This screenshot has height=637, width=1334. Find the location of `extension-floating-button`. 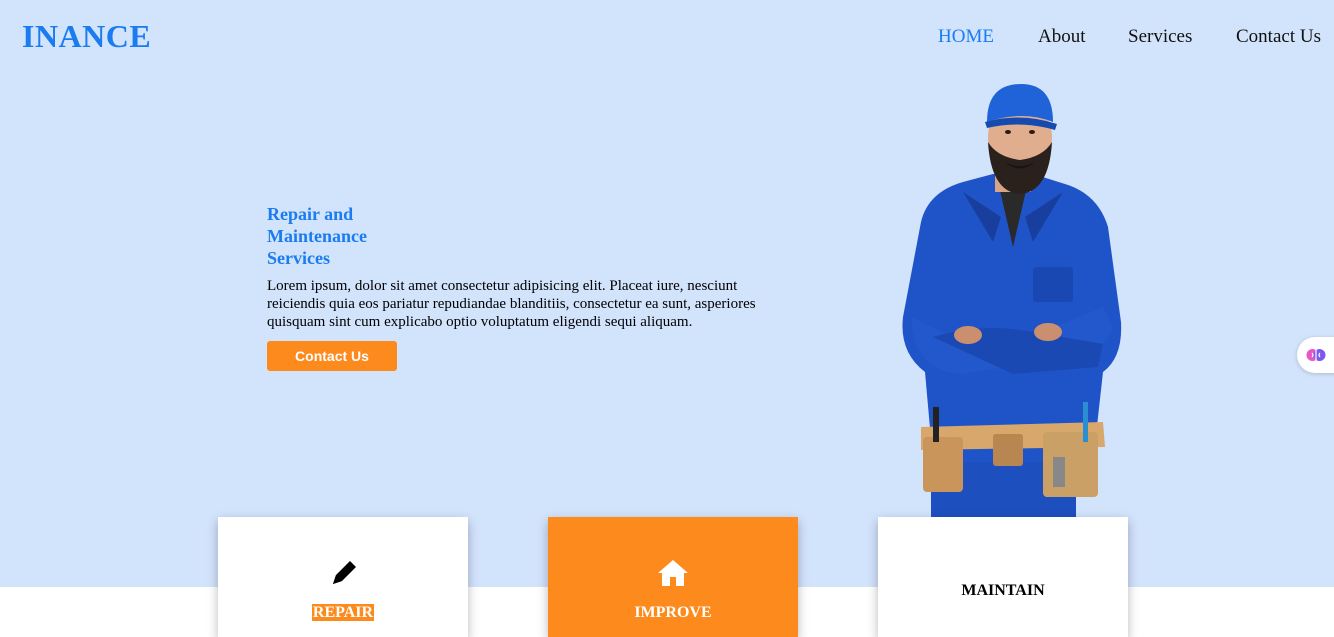

extension-floating-button is located at coordinates (1315, 355).